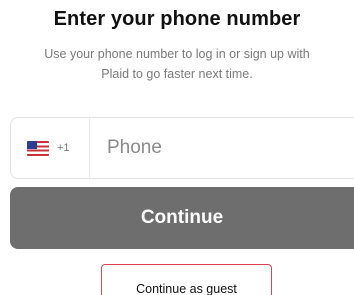 The width and height of the screenshot is (354, 295). I want to click on continue-as-guest-button: Continue as guest, so click(186, 279).